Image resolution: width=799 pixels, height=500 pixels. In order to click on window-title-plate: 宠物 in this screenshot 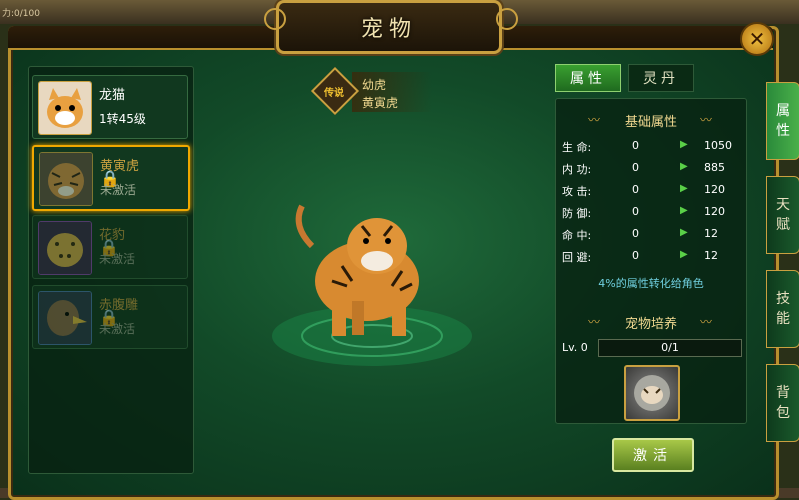, I will do `click(389, 27)`.